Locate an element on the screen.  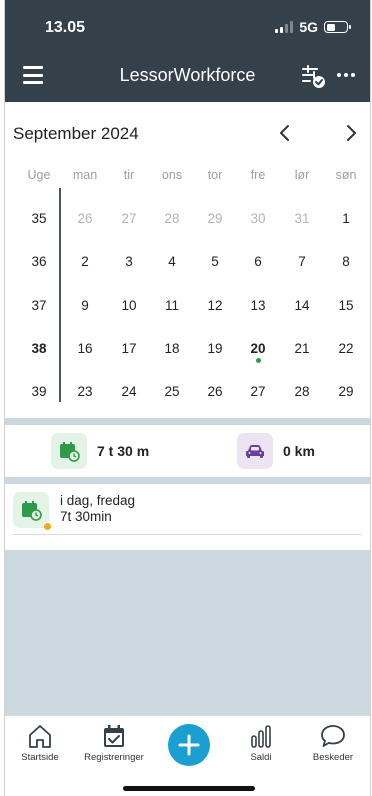
week-number: 35 is located at coordinates (39, 219).